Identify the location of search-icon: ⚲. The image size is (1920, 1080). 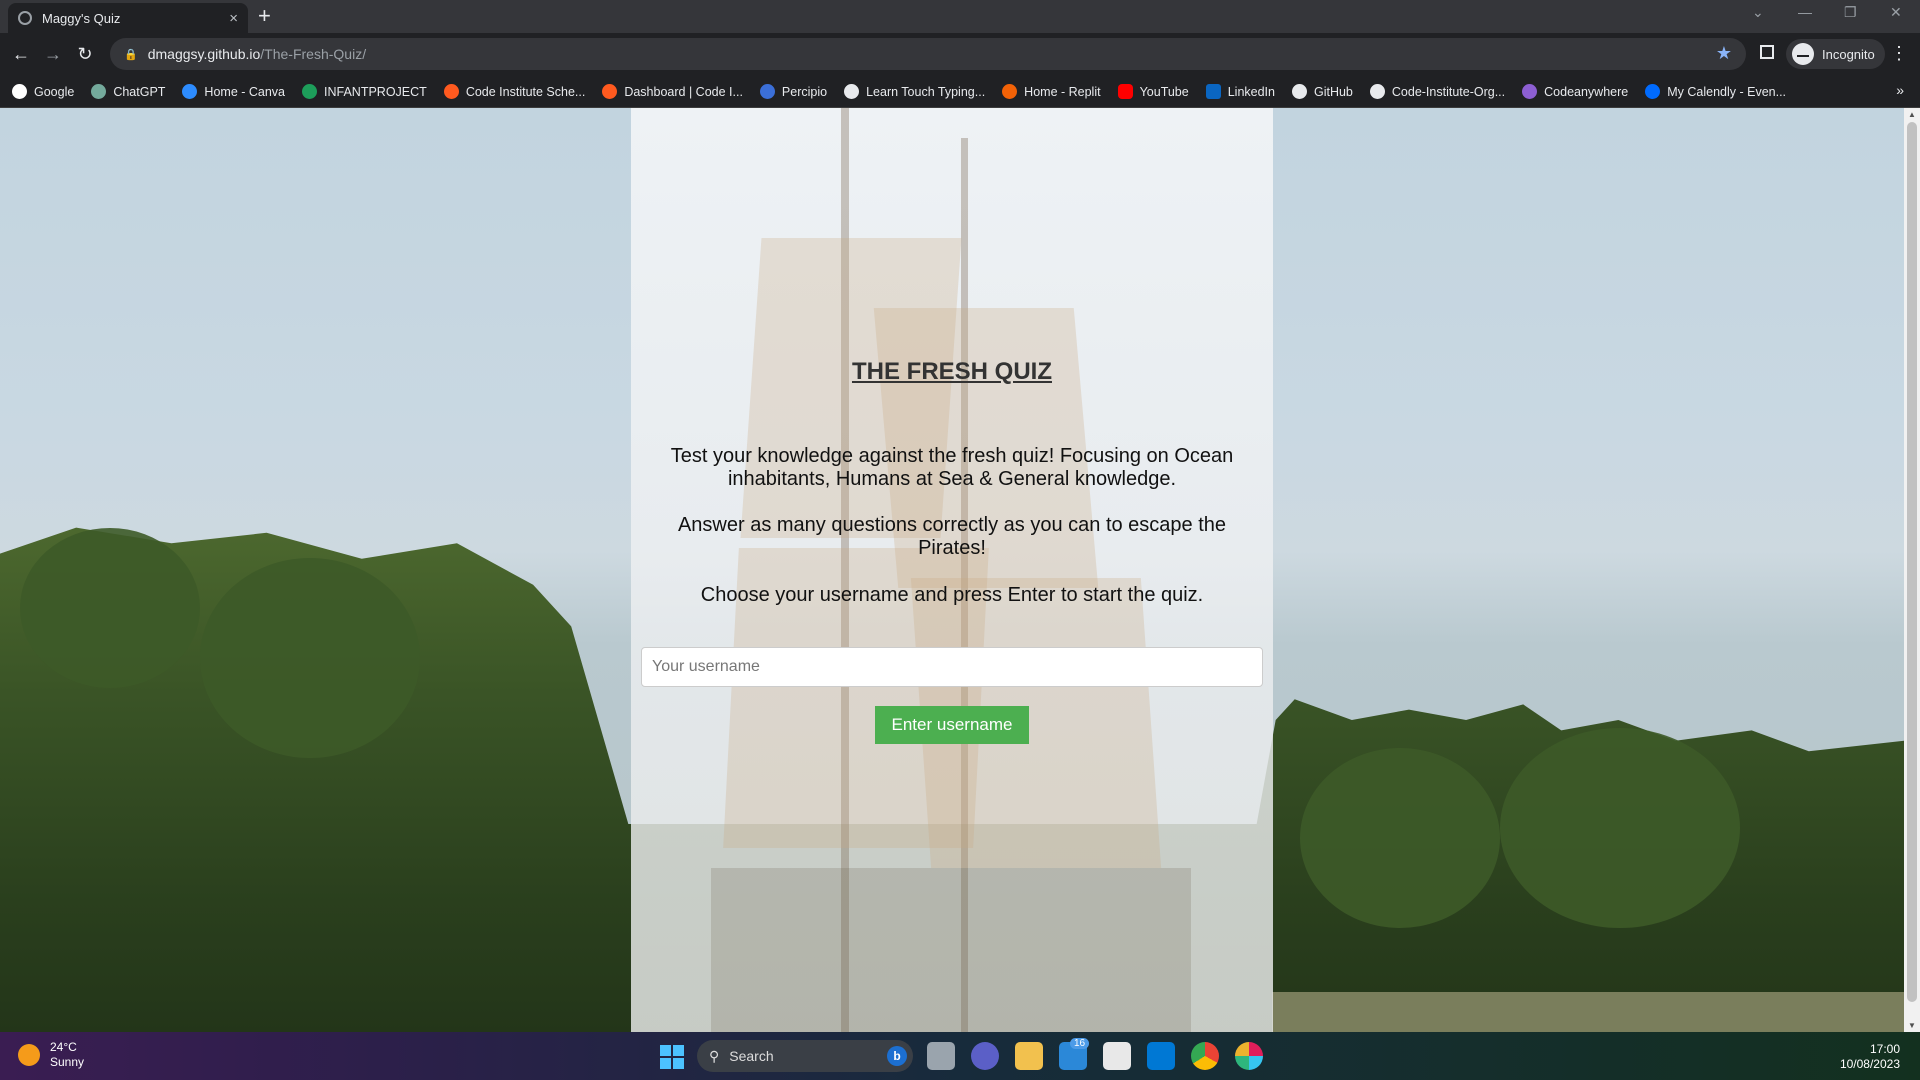
(714, 1055).